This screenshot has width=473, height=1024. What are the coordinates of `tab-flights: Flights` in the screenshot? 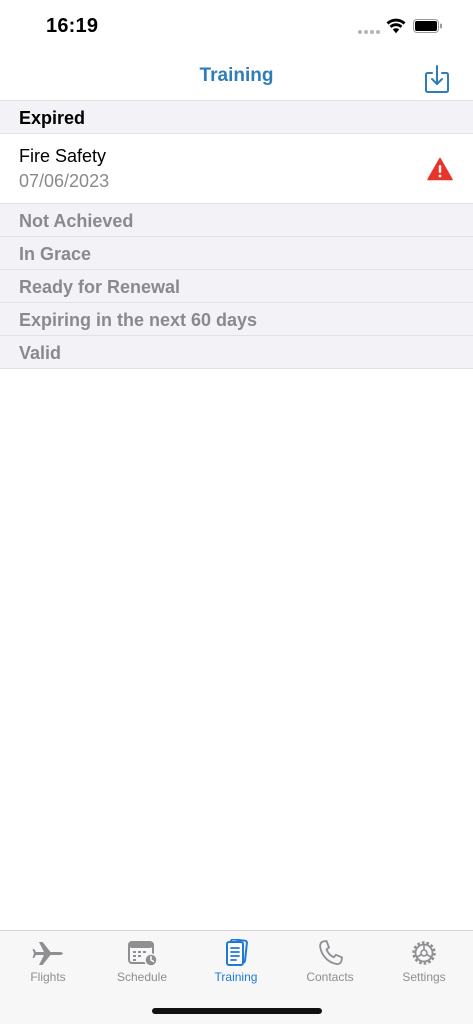 It's located at (48, 961).